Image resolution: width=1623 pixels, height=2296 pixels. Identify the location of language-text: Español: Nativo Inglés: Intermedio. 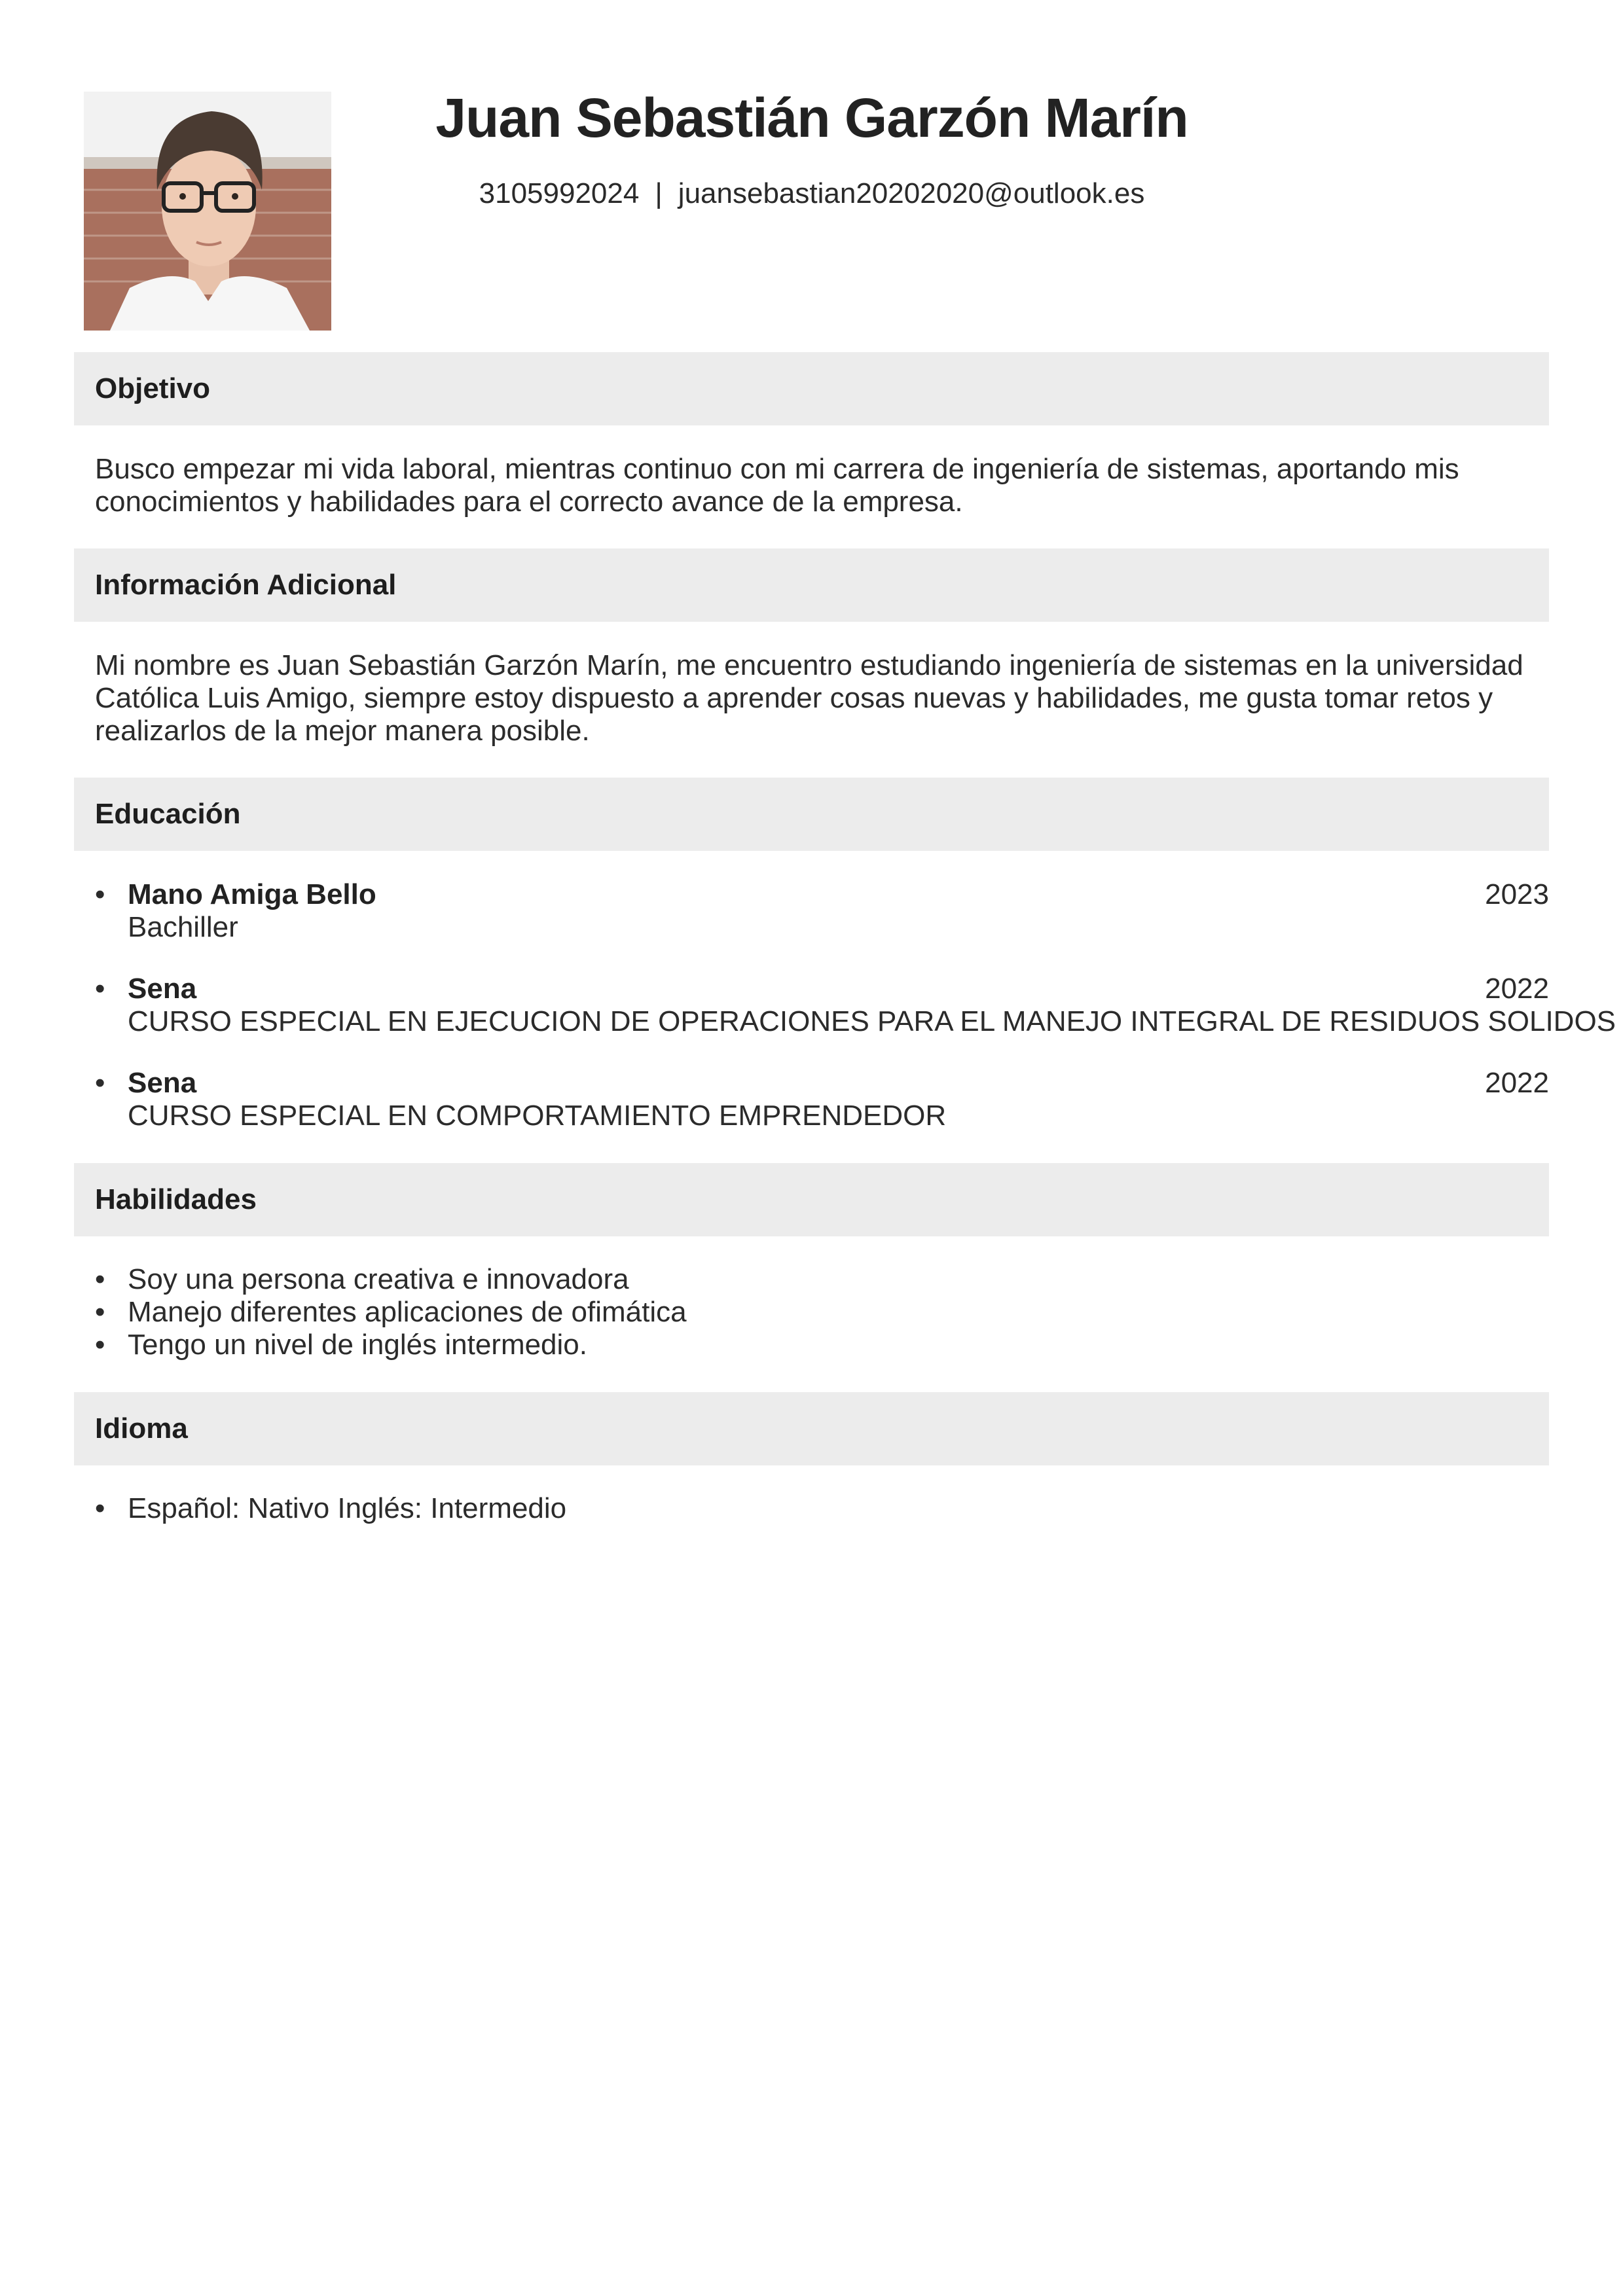
(347, 1508).